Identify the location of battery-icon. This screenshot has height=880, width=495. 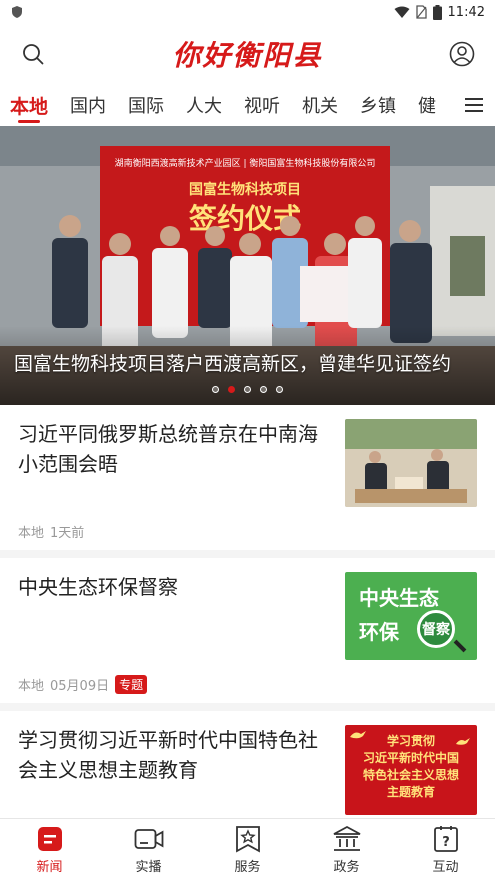
(437, 12).